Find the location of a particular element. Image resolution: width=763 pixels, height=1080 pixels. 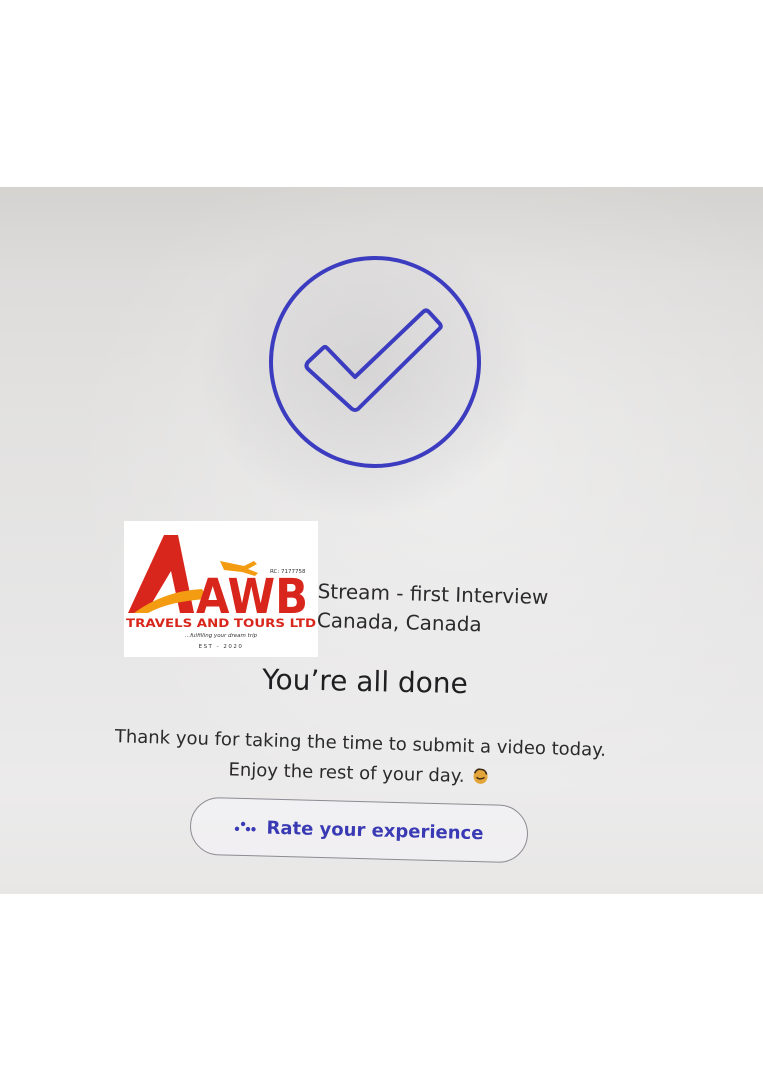

interview-info: Stream - first Interview Canada, Canada is located at coordinates (466, 610).